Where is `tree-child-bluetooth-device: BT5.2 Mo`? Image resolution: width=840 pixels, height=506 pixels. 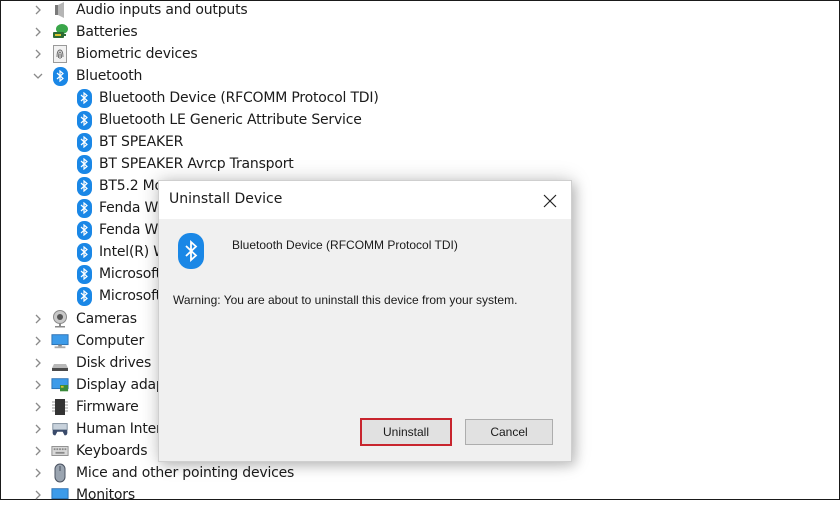
tree-child-bluetooth-device: BT5.2 Mo is located at coordinates (119, 186).